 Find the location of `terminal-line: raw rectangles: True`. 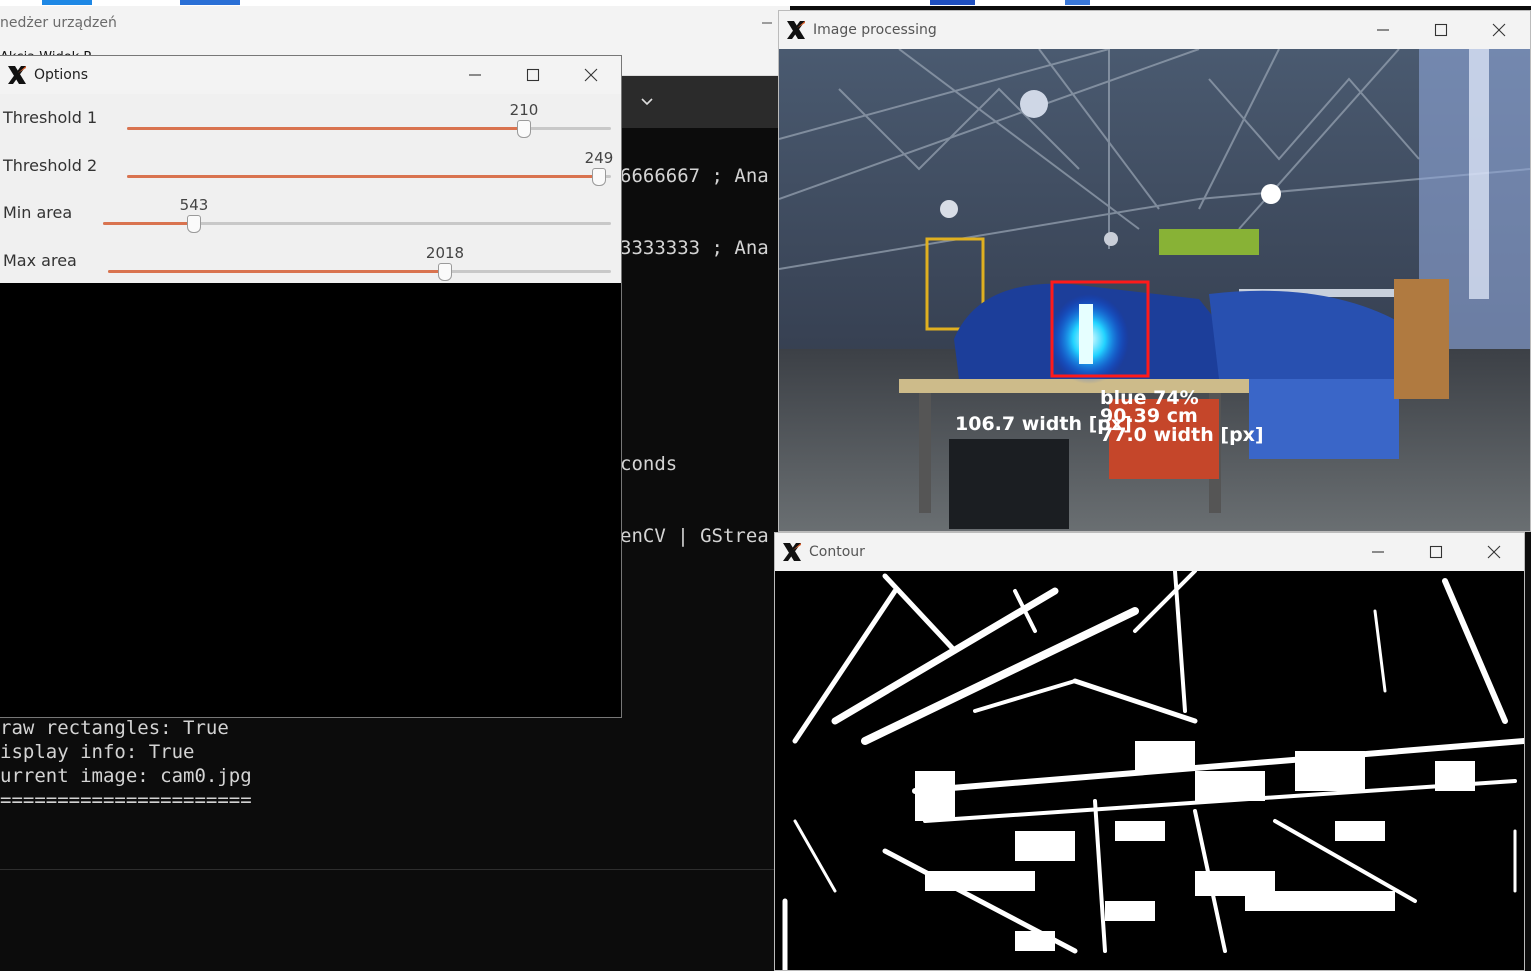

terminal-line: raw rectangles: True is located at coordinates (114, 728).